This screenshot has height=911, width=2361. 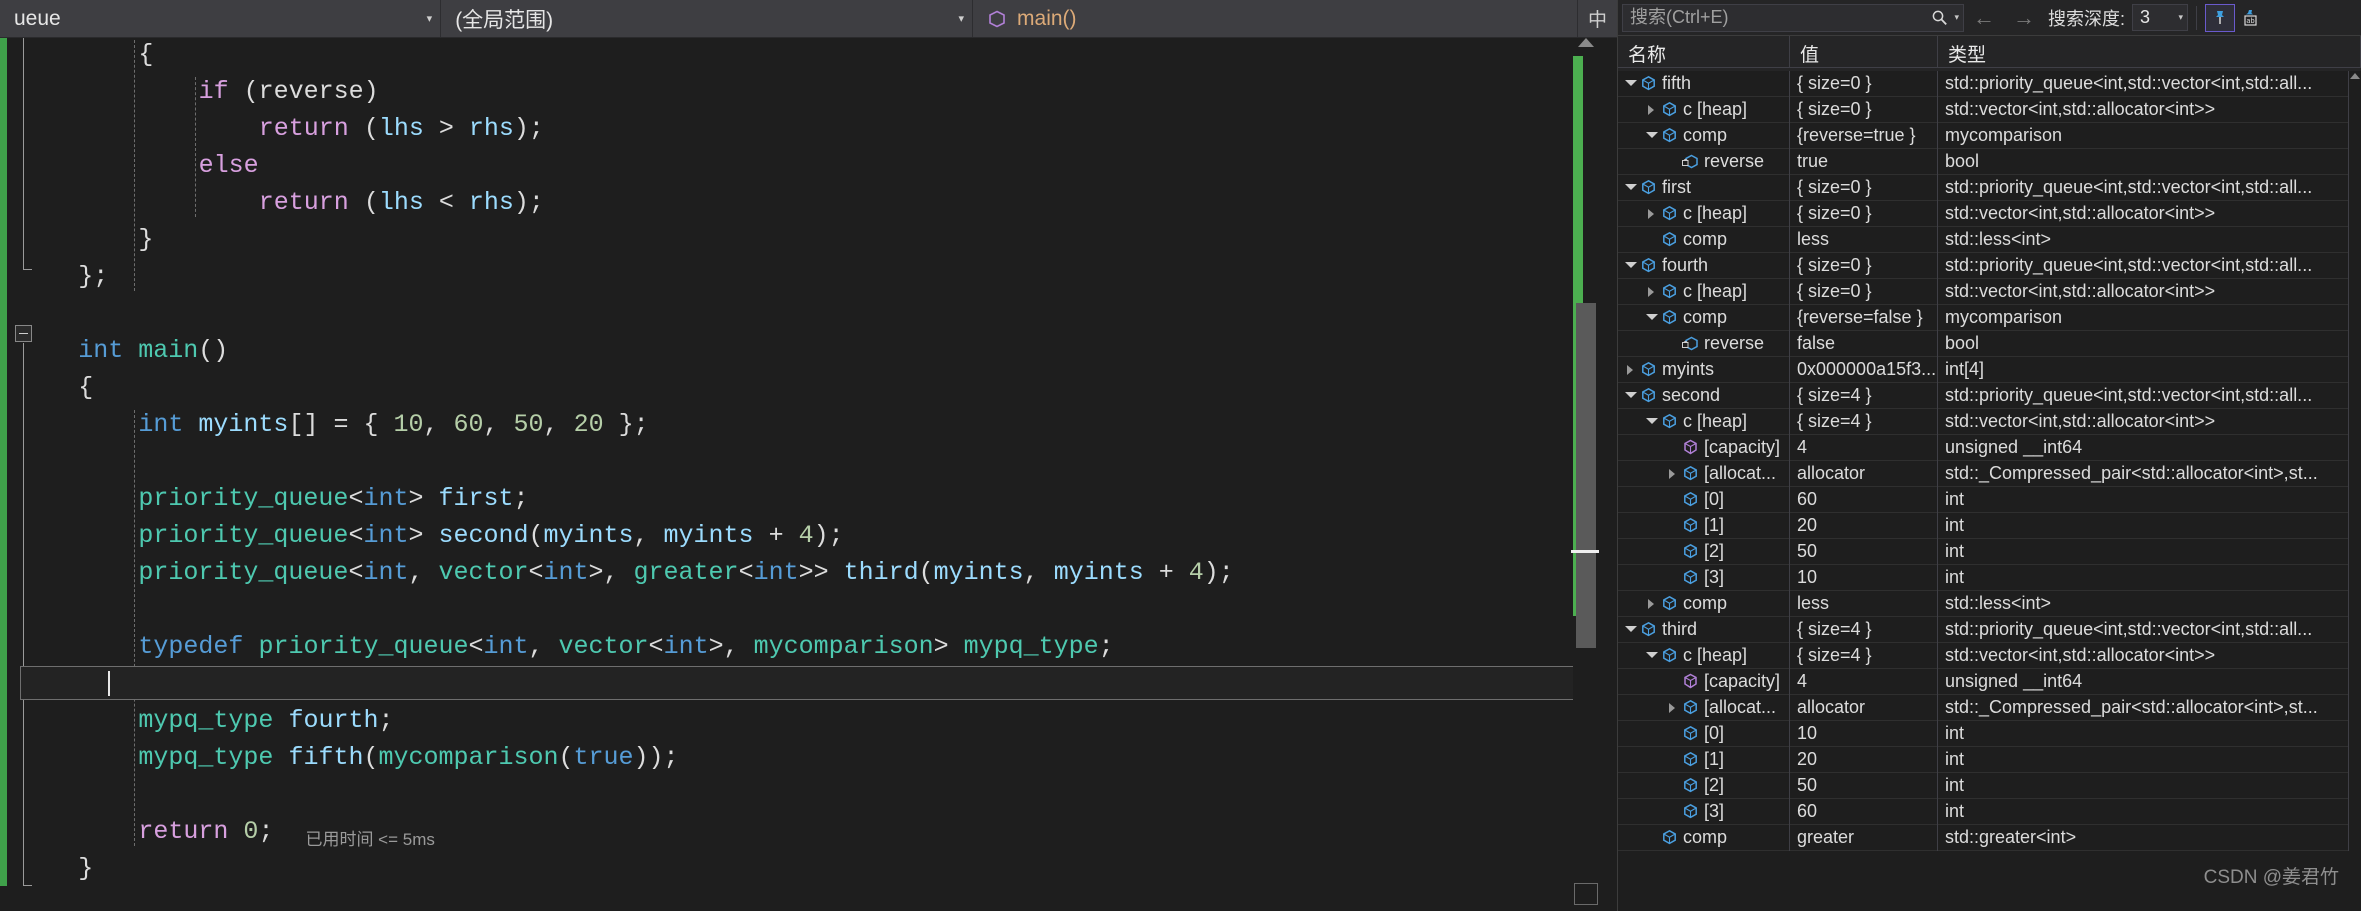 What do you see at coordinates (1704, 525) in the screenshot?
I see `watch-row-name-cell: [1]` at bounding box center [1704, 525].